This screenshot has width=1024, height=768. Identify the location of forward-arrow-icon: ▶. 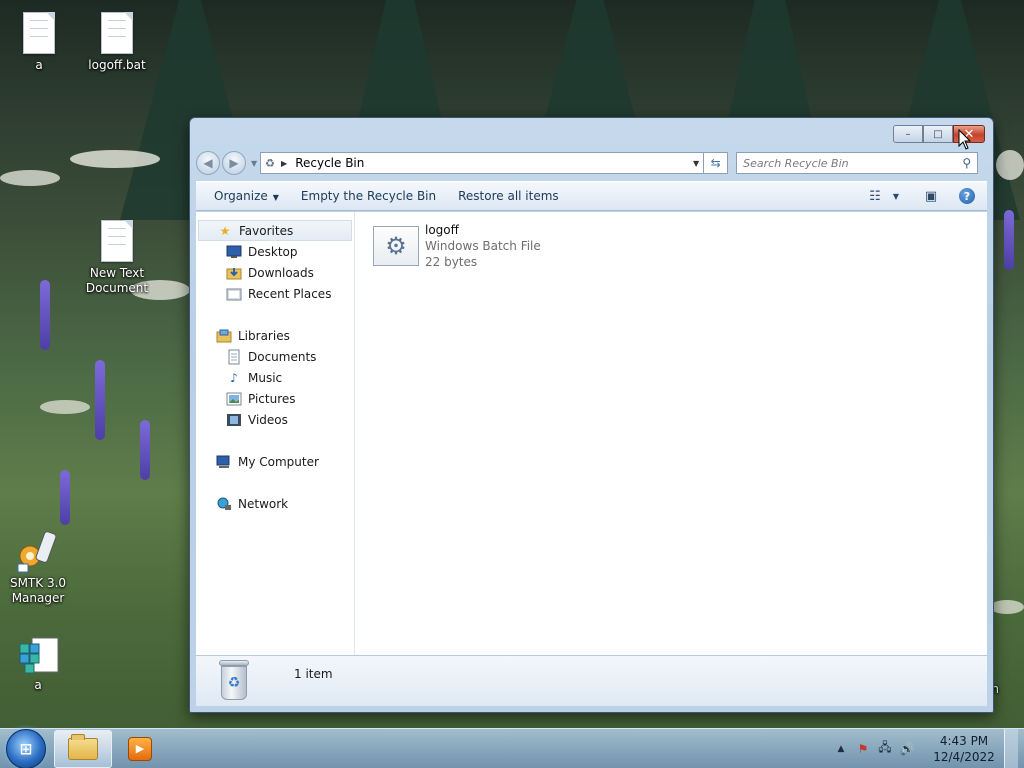
(234, 163).